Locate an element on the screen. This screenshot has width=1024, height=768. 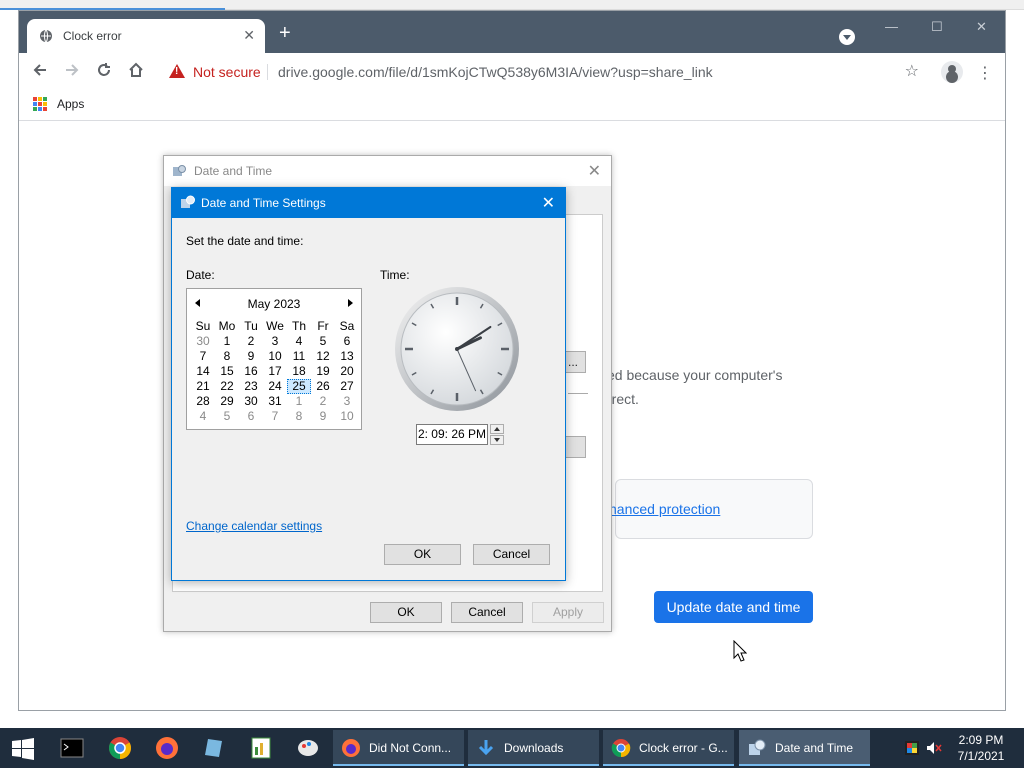
windows-start-icon is located at coordinates (23, 749).